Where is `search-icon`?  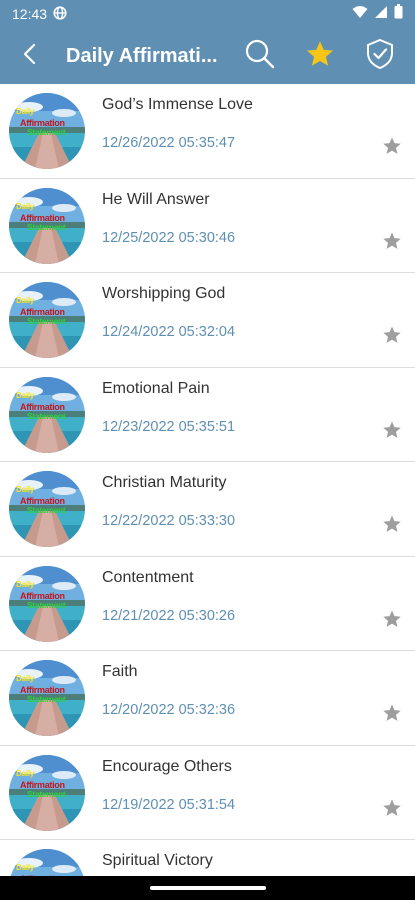 search-icon is located at coordinates (260, 56).